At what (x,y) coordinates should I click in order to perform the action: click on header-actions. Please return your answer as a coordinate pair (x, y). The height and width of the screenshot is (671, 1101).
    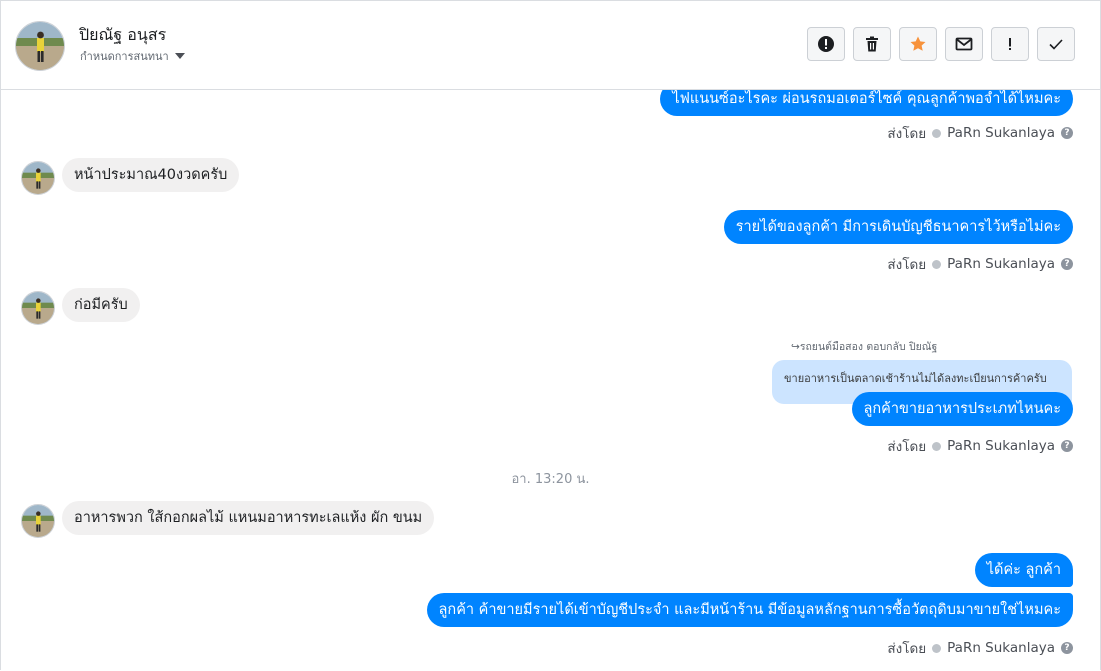
    Looking at the image, I should click on (941, 44).